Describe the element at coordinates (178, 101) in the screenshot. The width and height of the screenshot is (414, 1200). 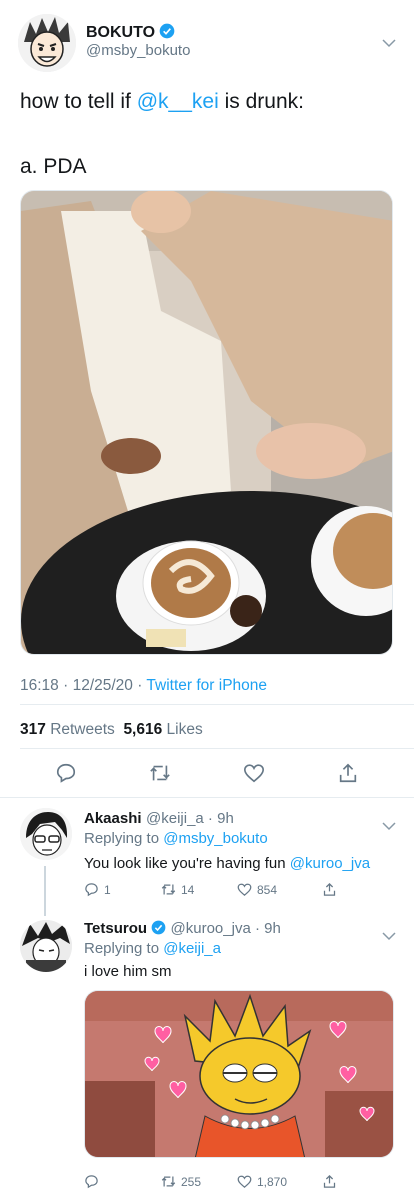
I see `mention-link: @k__kei` at that location.